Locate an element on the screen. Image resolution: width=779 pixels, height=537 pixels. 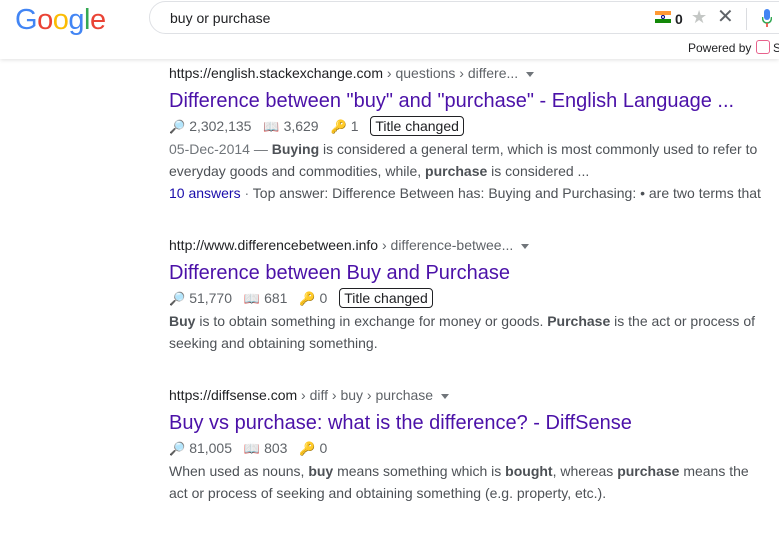
mic-icon is located at coordinates (767, 18).